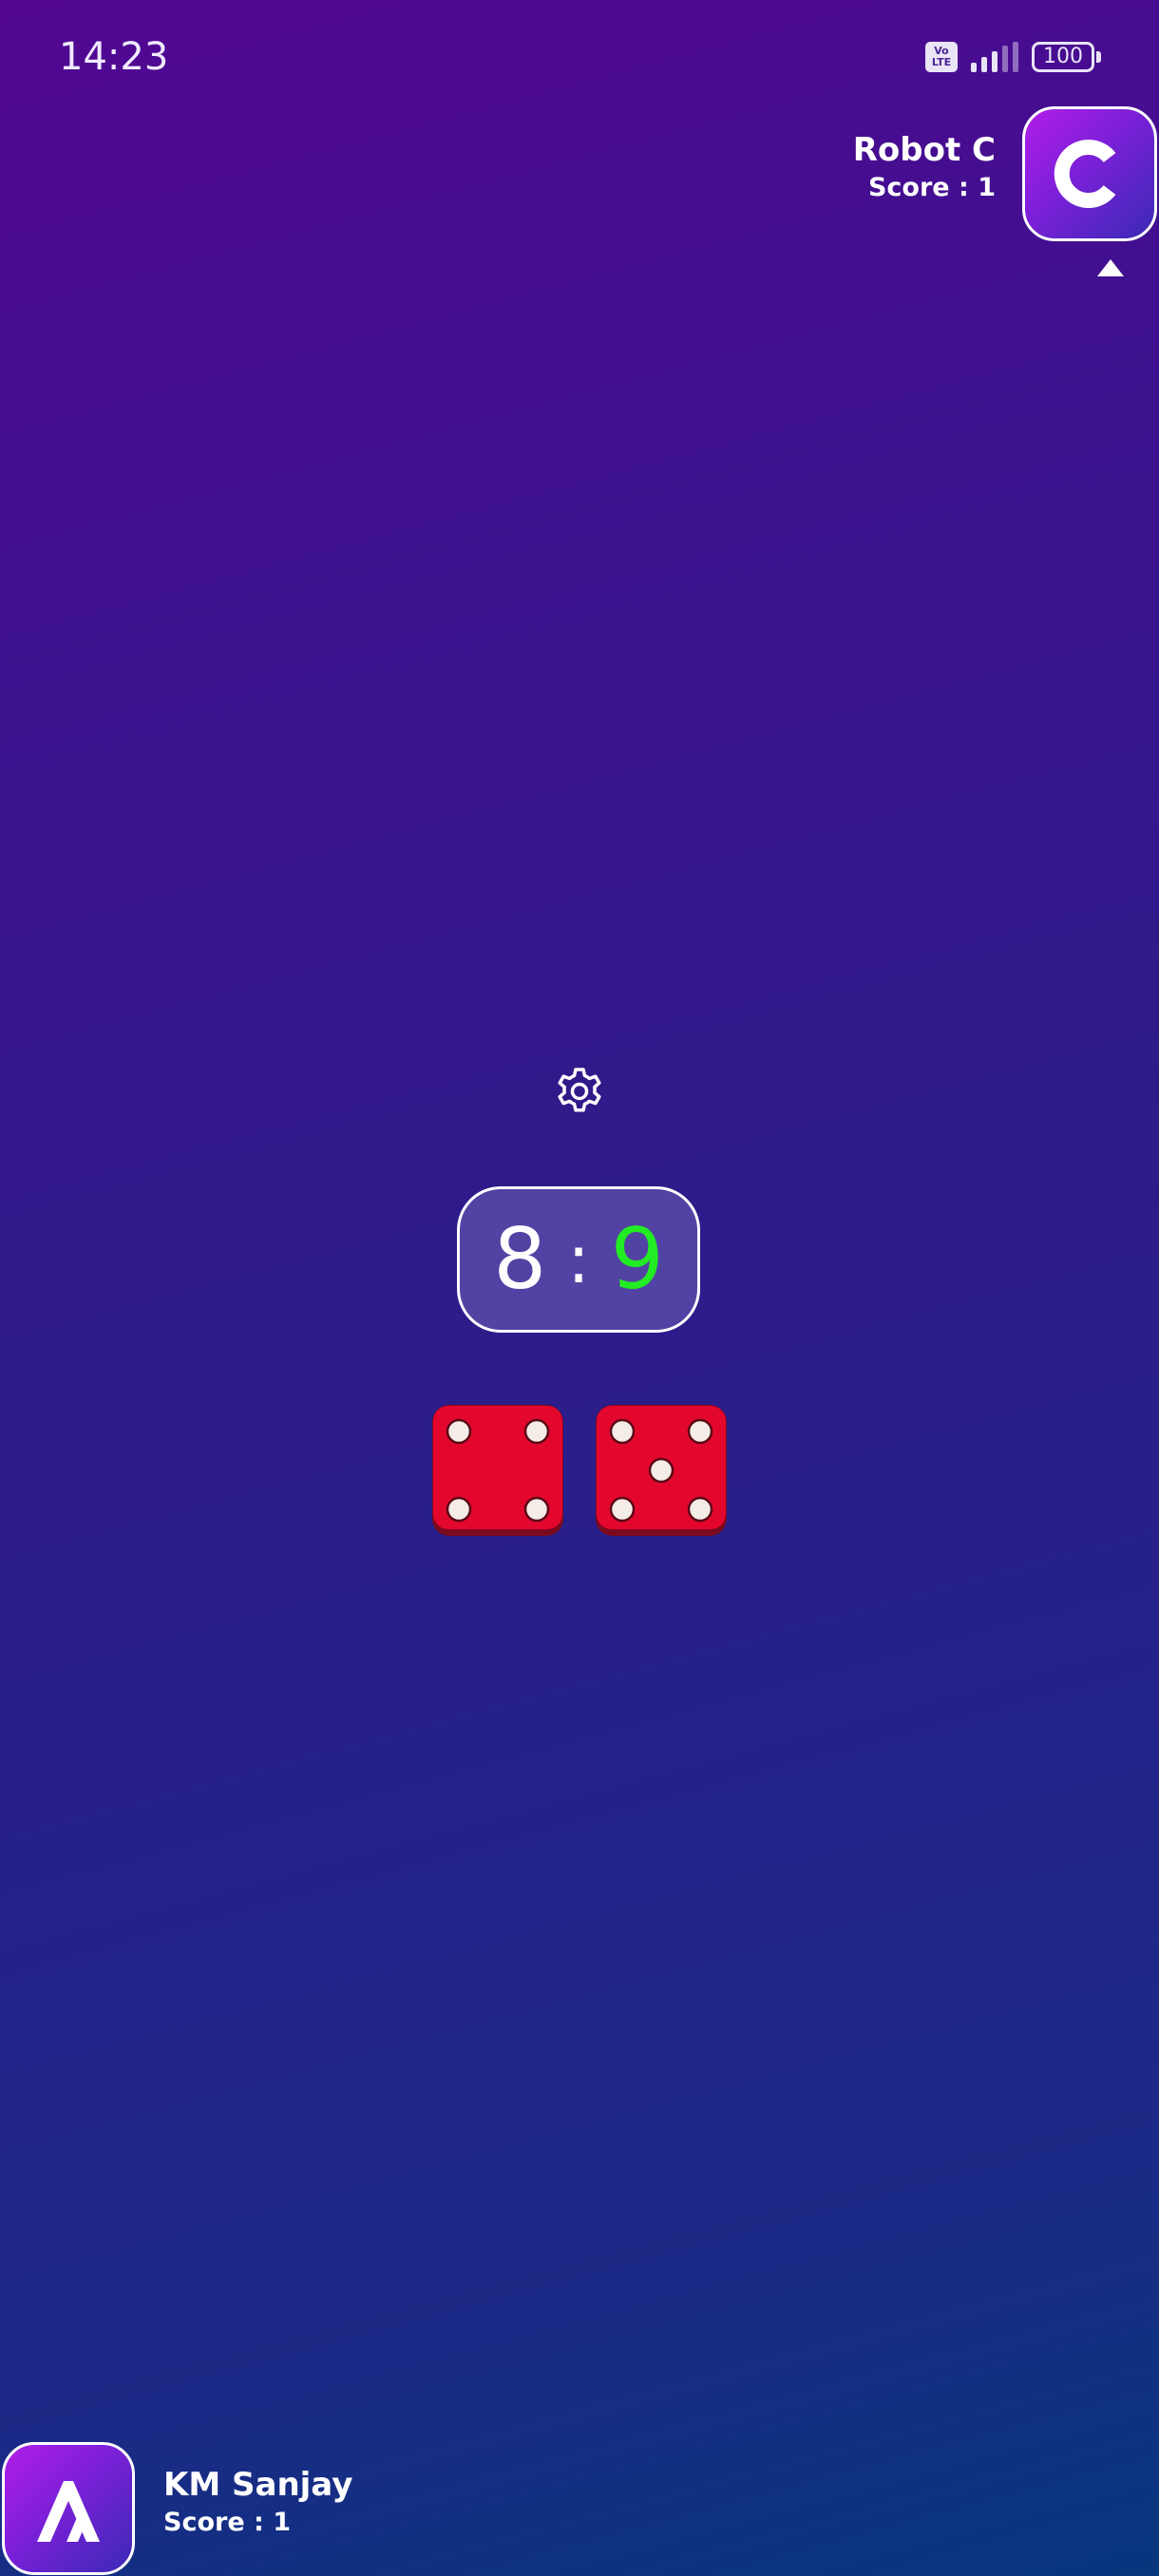 The width and height of the screenshot is (1159, 2576). What do you see at coordinates (114, 57) in the screenshot?
I see `status-time: 14:23` at bounding box center [114, 57].